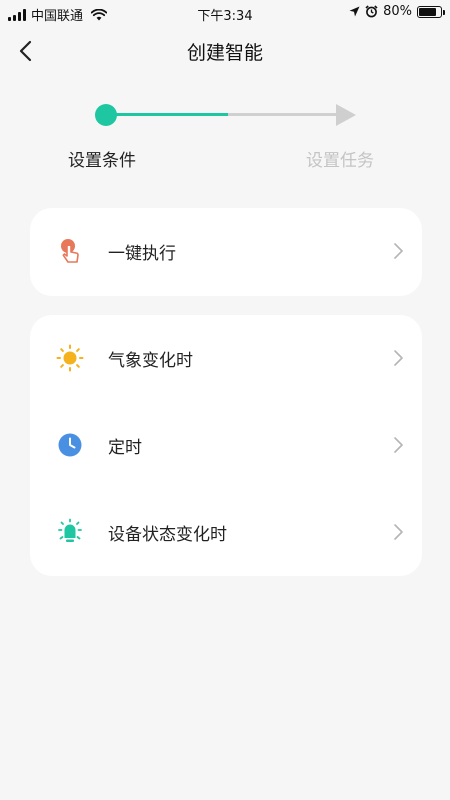  I want to click on battery-percent: 80%, so click(397, 11).